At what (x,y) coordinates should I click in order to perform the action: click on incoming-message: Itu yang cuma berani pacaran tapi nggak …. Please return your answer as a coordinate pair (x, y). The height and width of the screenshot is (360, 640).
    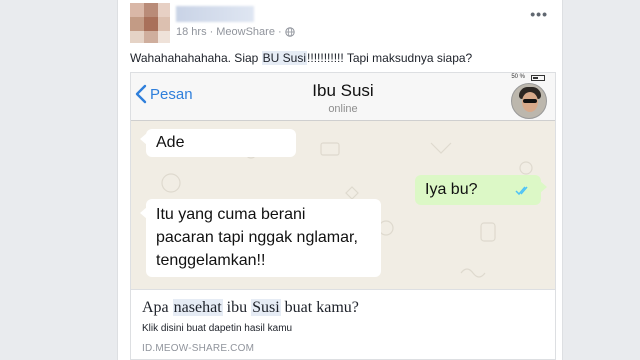
    Looking at the image, I should click on (260, 238).